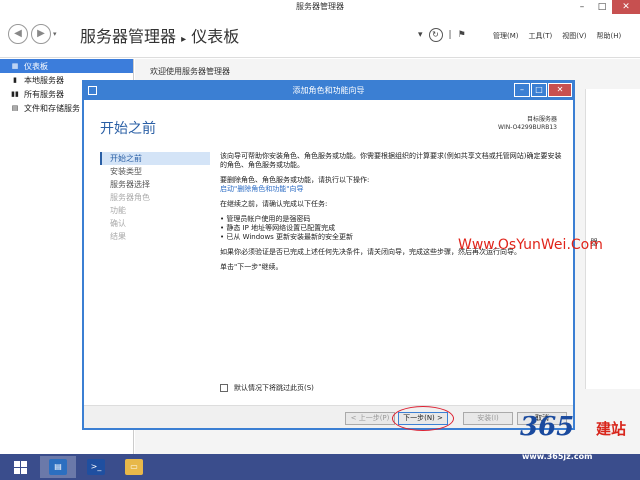 The height and width of the screenshot is (480, 640). What do you see at coordinates (488, 418) in the screenshot?
I see `install-button: 安装(I)` at bounding box center [488, 418].